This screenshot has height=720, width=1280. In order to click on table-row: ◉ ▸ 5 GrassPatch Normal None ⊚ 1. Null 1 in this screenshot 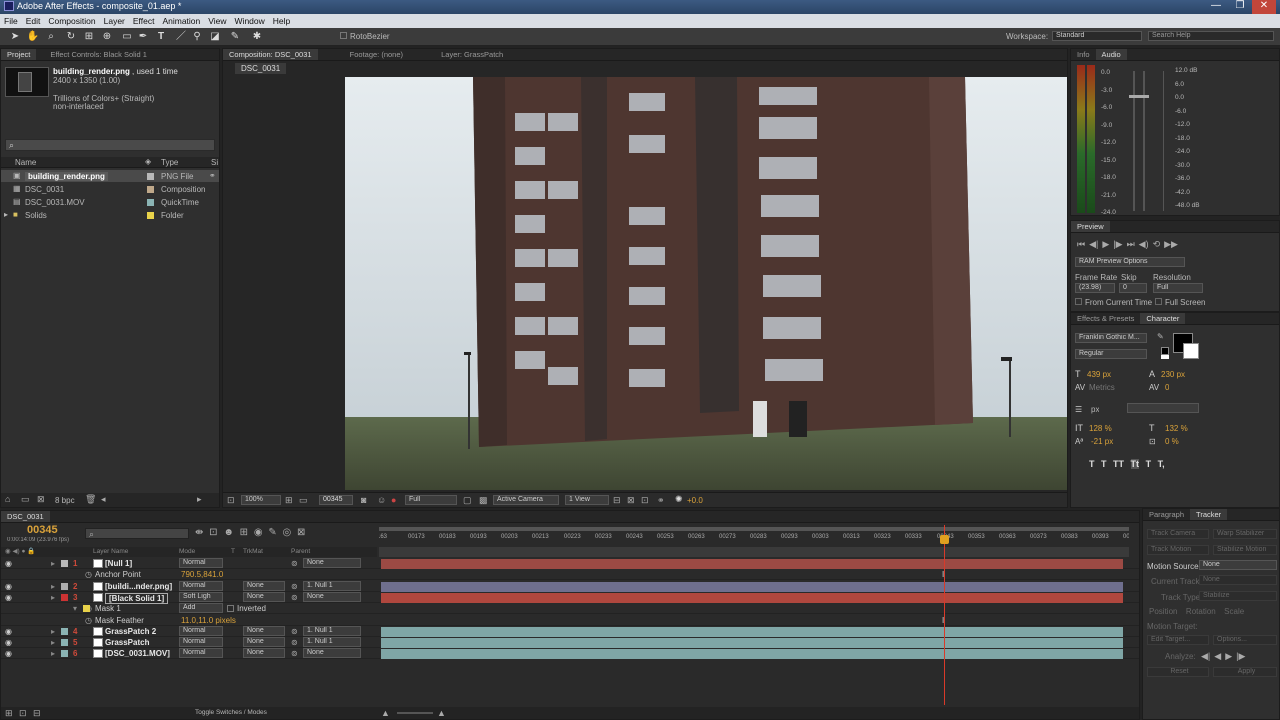, I will do `click(570, 642)`.